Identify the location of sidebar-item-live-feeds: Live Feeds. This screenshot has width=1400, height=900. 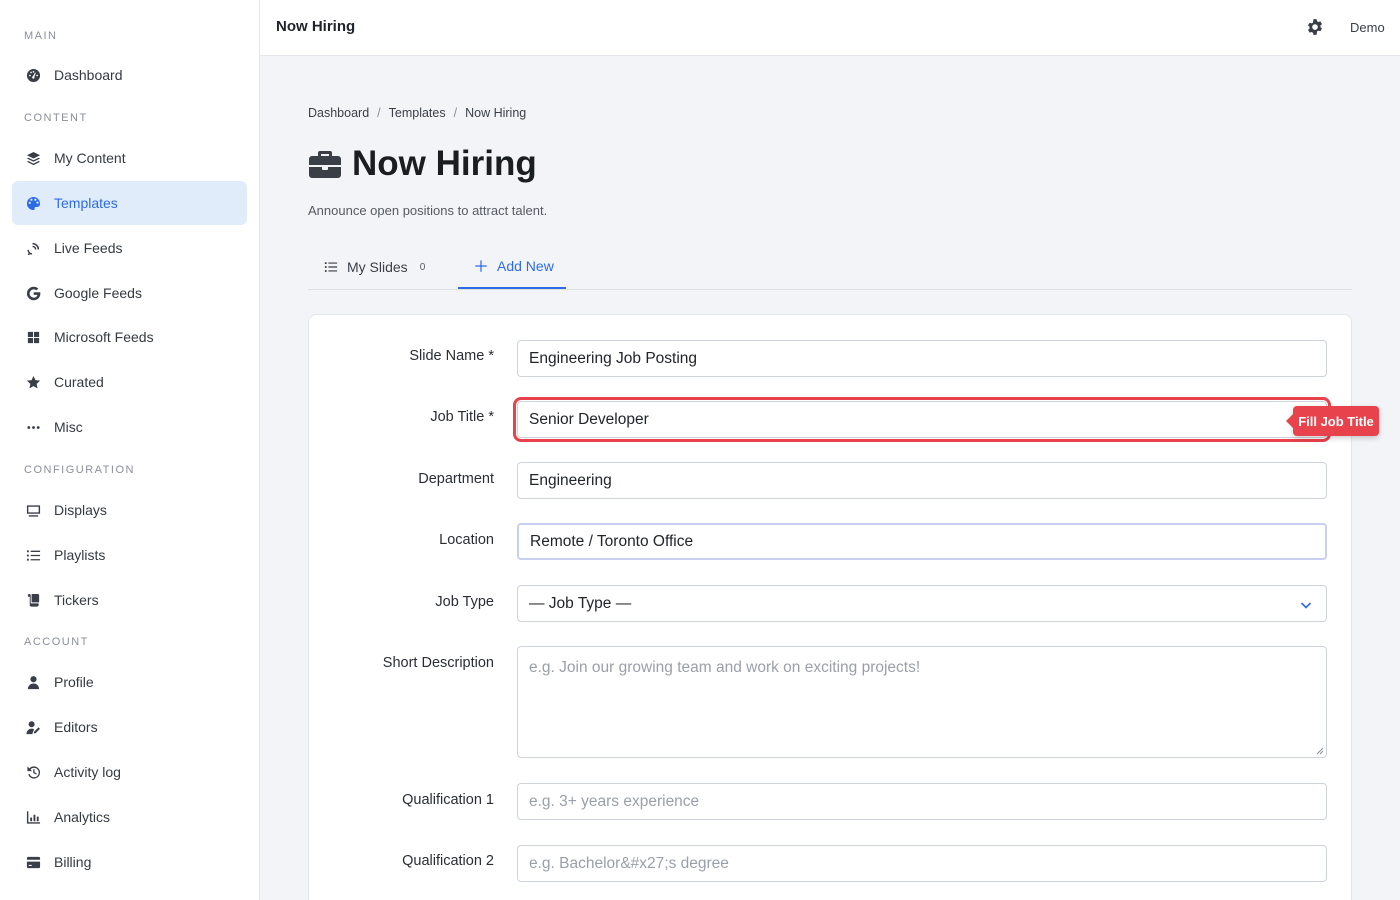
(129, 248).